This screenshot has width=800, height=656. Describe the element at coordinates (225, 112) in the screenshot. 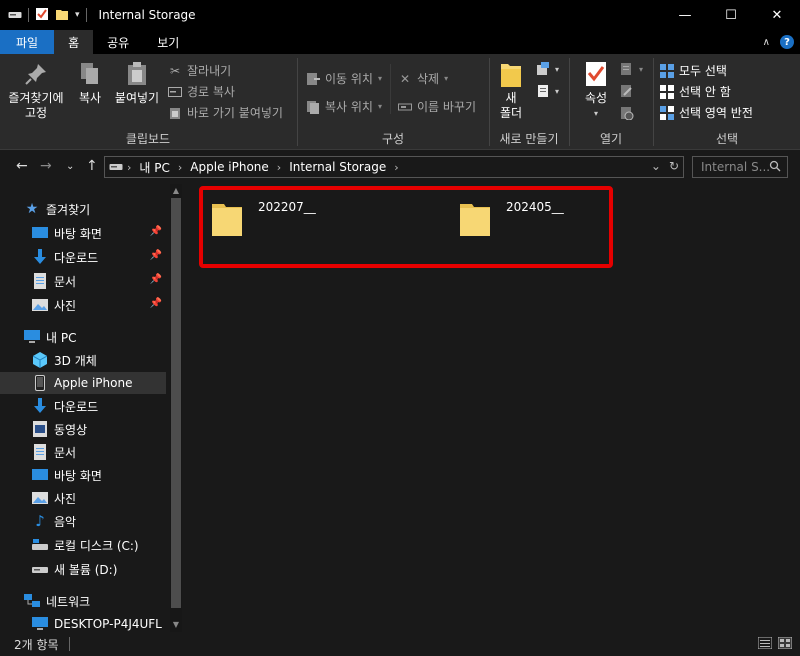

I see `paste-shortcut-button: 바로 가기 붙여넣기` at that location.